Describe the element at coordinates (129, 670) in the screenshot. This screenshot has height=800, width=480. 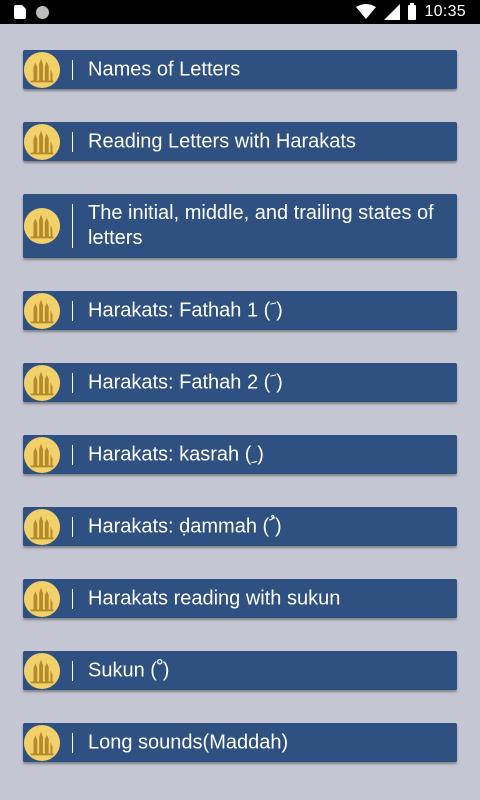
I see `menu-item-label: Sukun ( ْ)` at that location.